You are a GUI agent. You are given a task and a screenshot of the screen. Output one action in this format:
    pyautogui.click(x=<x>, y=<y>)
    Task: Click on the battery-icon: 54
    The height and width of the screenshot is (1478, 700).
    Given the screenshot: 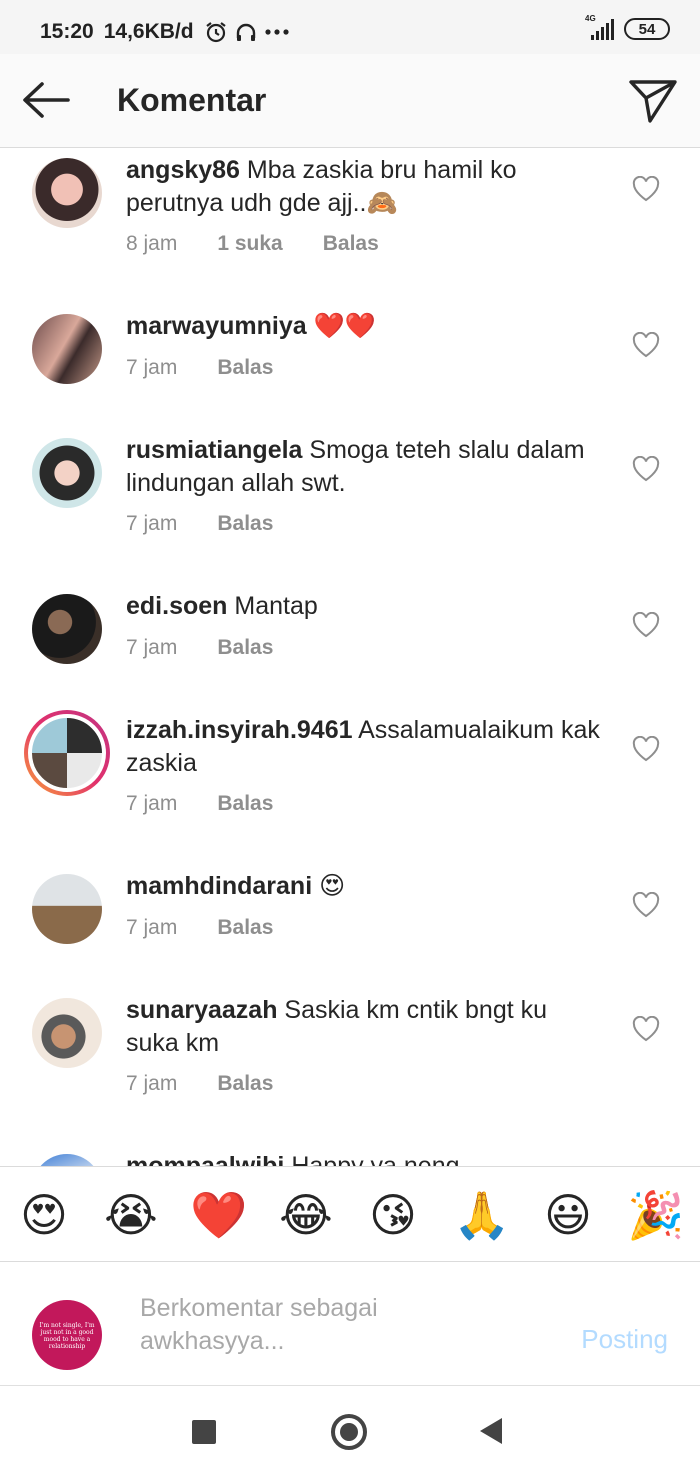 What is the action you would take?
    pyautogui.click(x=647, y=29)
    